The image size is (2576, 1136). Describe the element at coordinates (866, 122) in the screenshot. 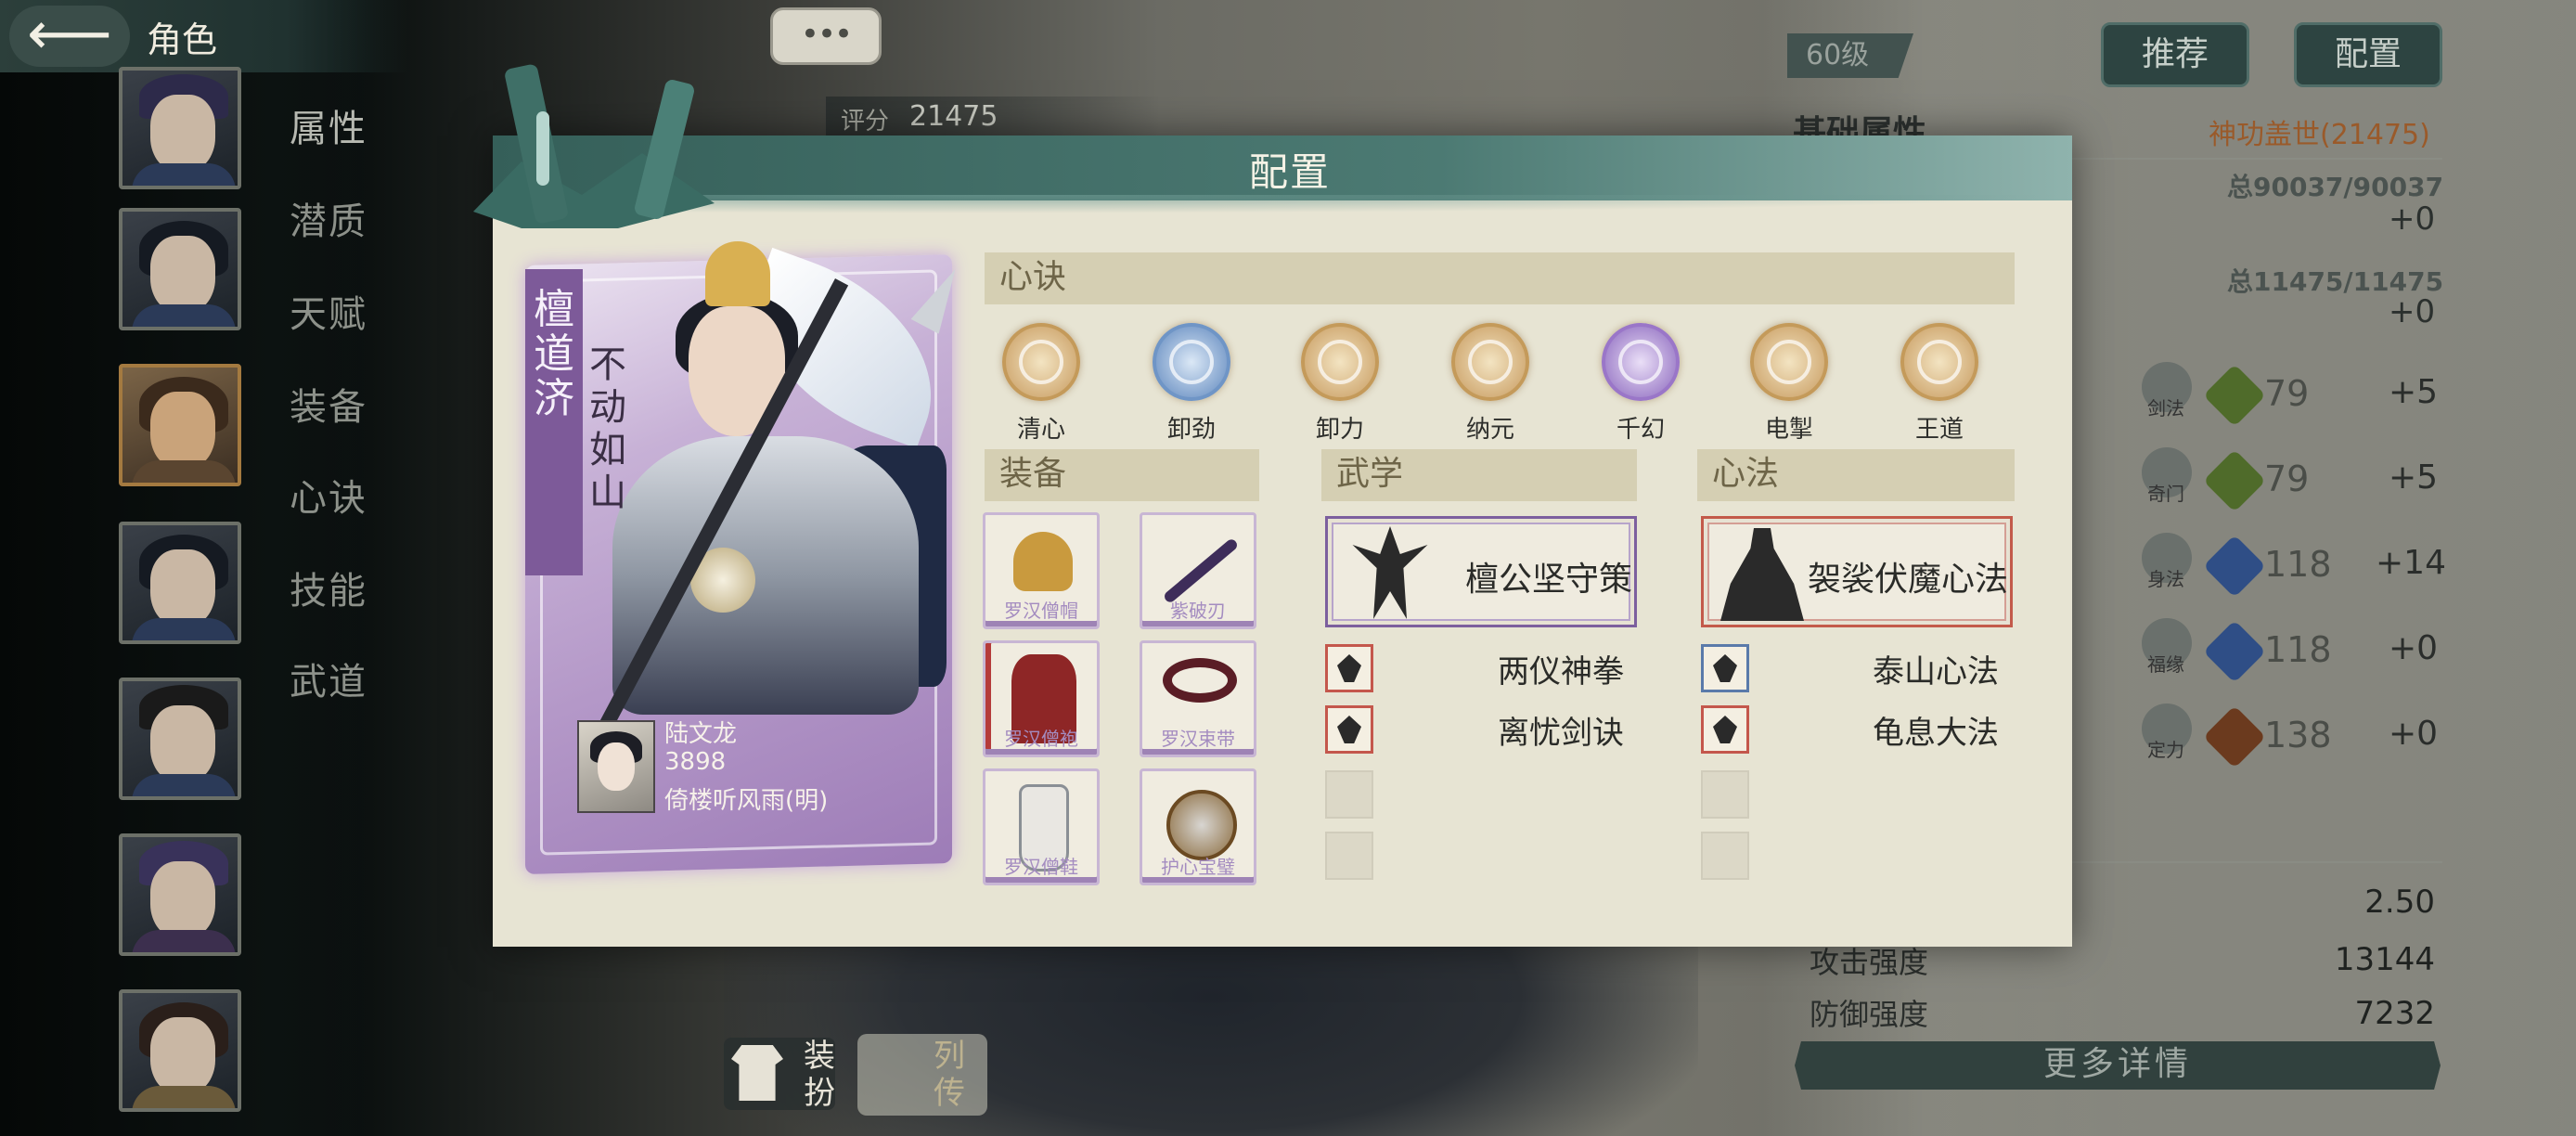

I see `score-label: 评分` at that location.